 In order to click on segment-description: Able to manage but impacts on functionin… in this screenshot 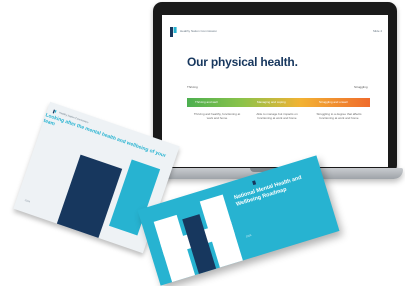, I will do `click(277, 116)`.